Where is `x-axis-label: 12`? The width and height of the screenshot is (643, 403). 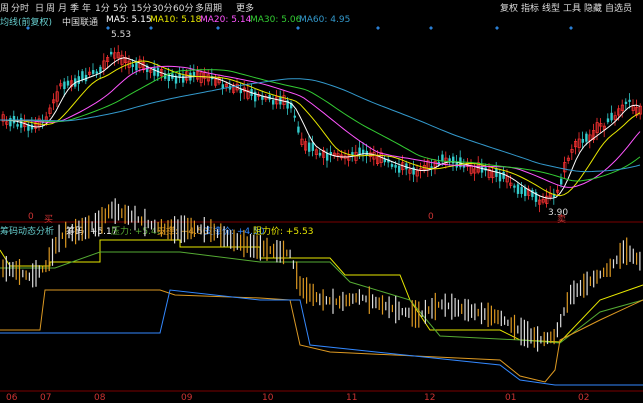 x-axis-label: 12 is located at coordinates (430, 398).